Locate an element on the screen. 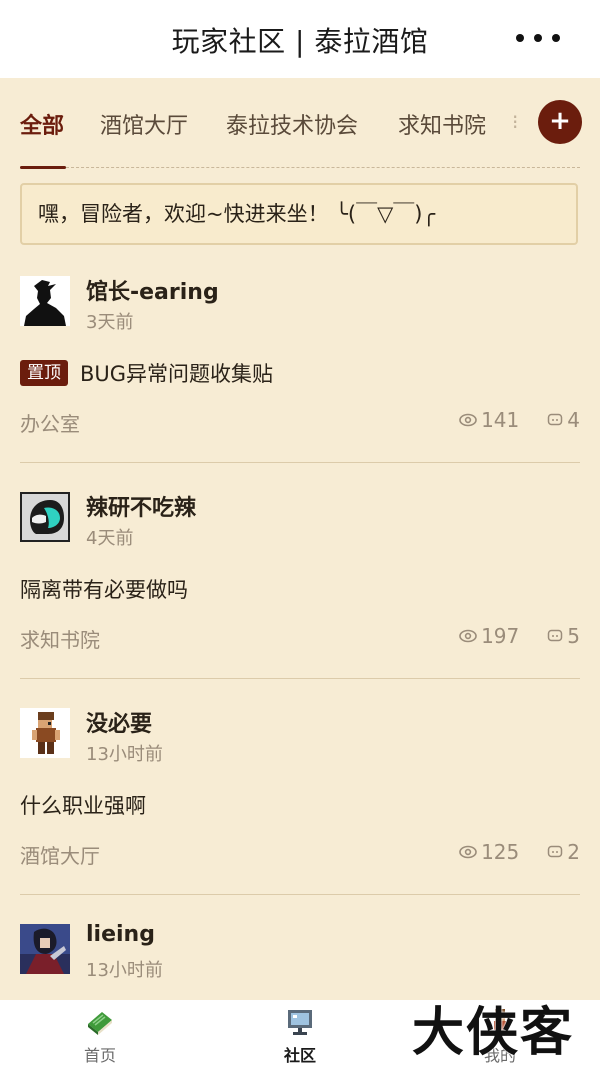  nav-home-label: 首页 is located at coordinates (99, 1055).